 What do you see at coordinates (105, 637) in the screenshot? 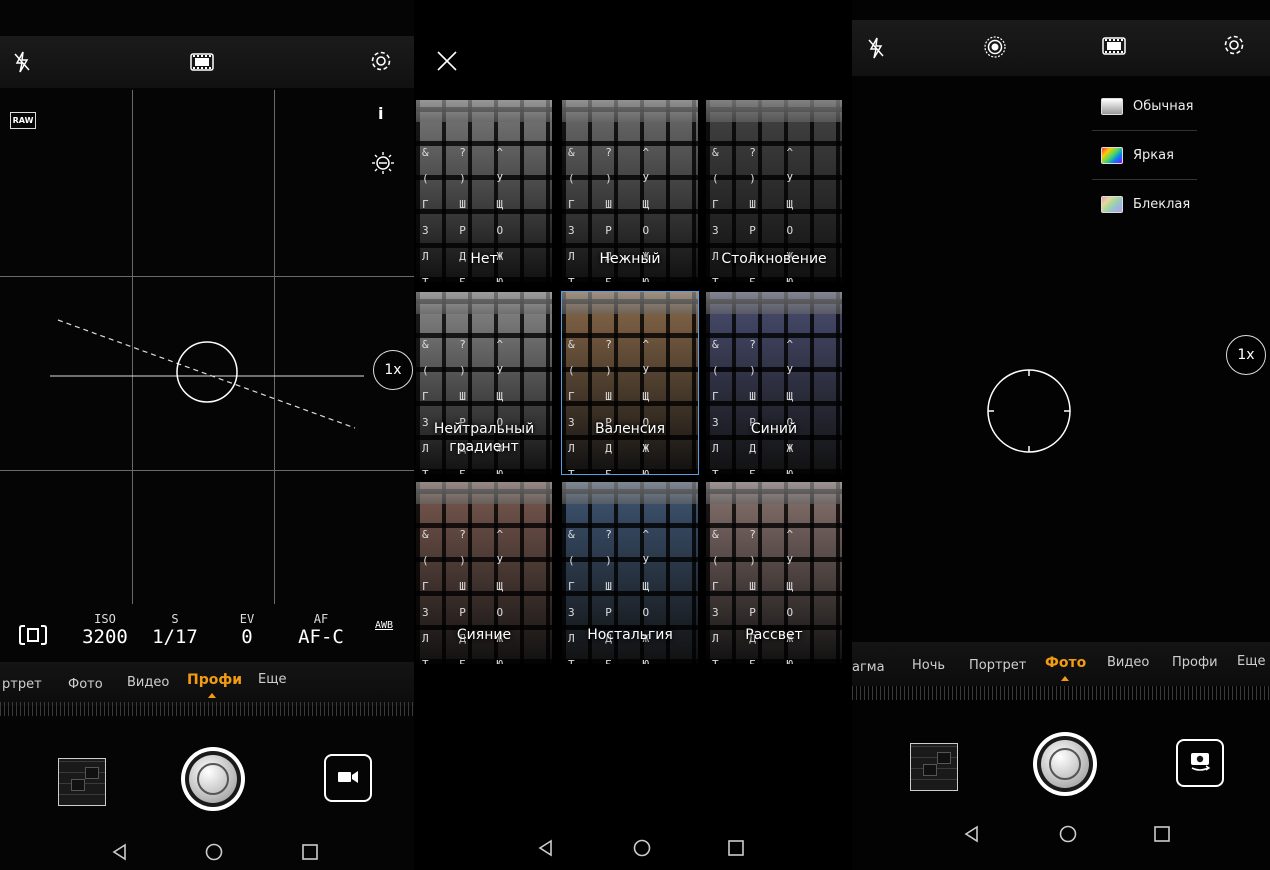
I see `iso-value: 3200` at bounding box center [105, 637].